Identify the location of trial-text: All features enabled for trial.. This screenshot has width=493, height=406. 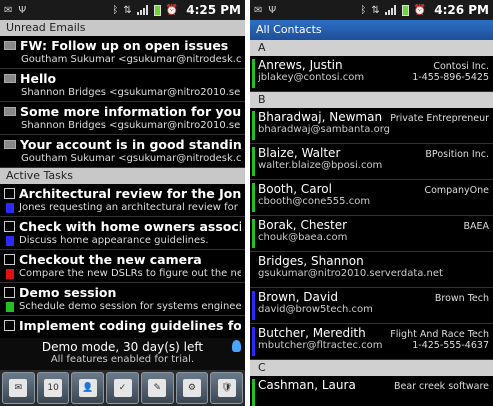
(122, 359).